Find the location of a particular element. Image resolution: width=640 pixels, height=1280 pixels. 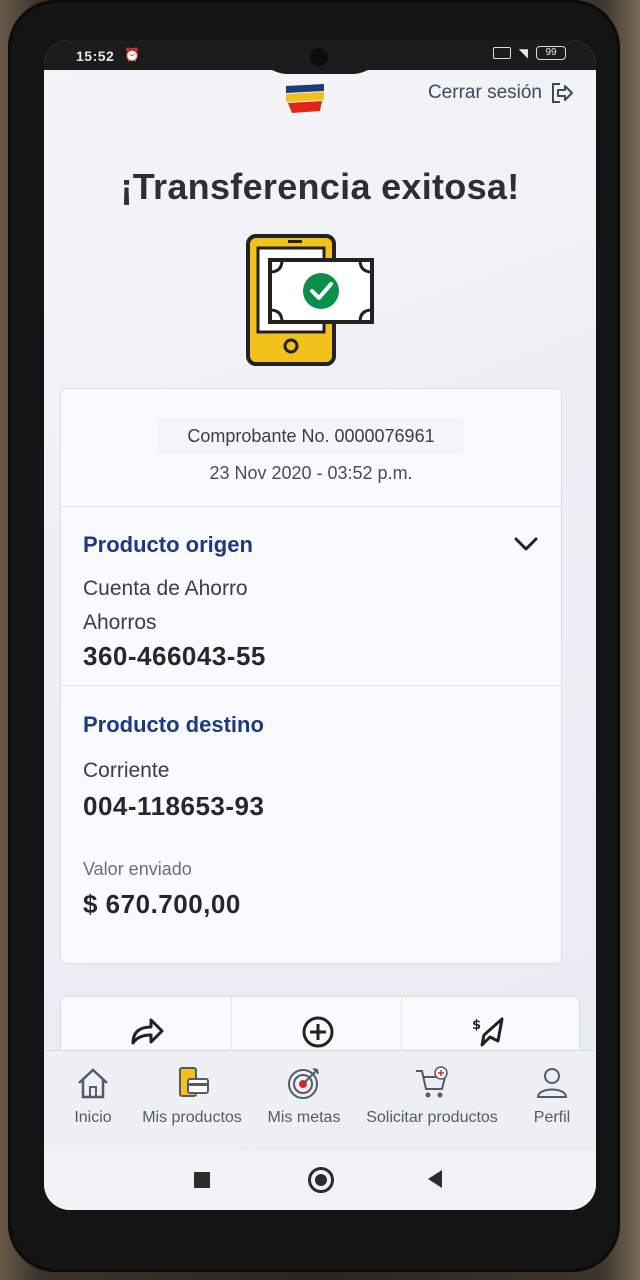

battery-icon: 99 is located at coordinates (551, 53).